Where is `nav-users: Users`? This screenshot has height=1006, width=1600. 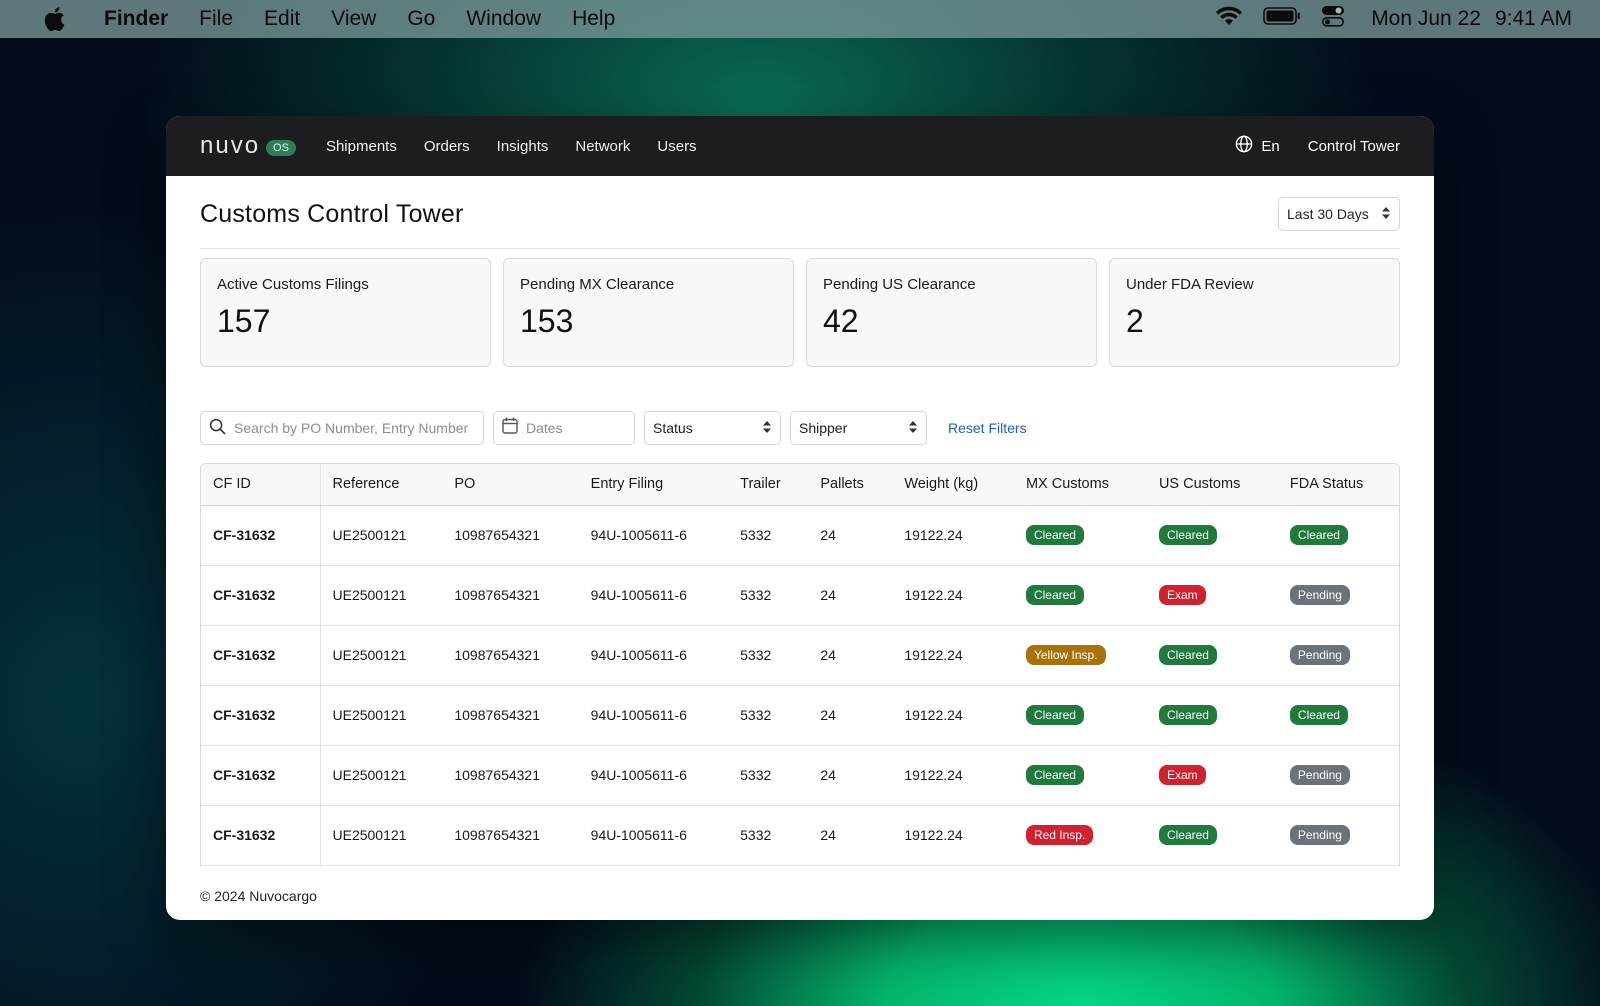 nav-users: Users is located at coordinates (676, 146).